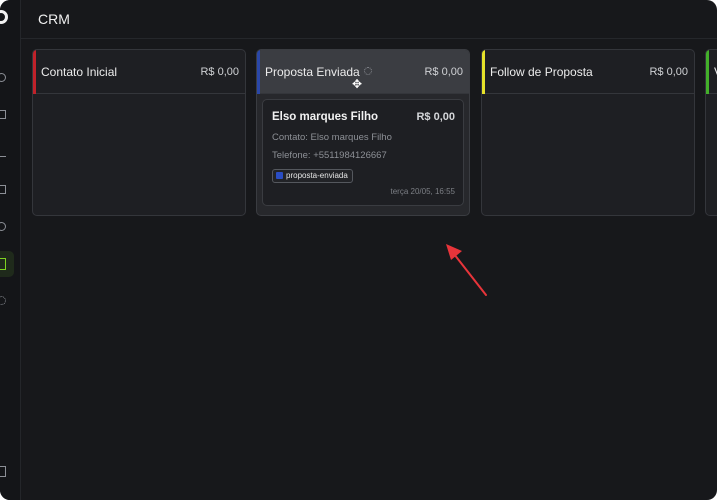 This screenshot has width=717, height=500. I want to click on tag-color-swatch, so click(279, 175).